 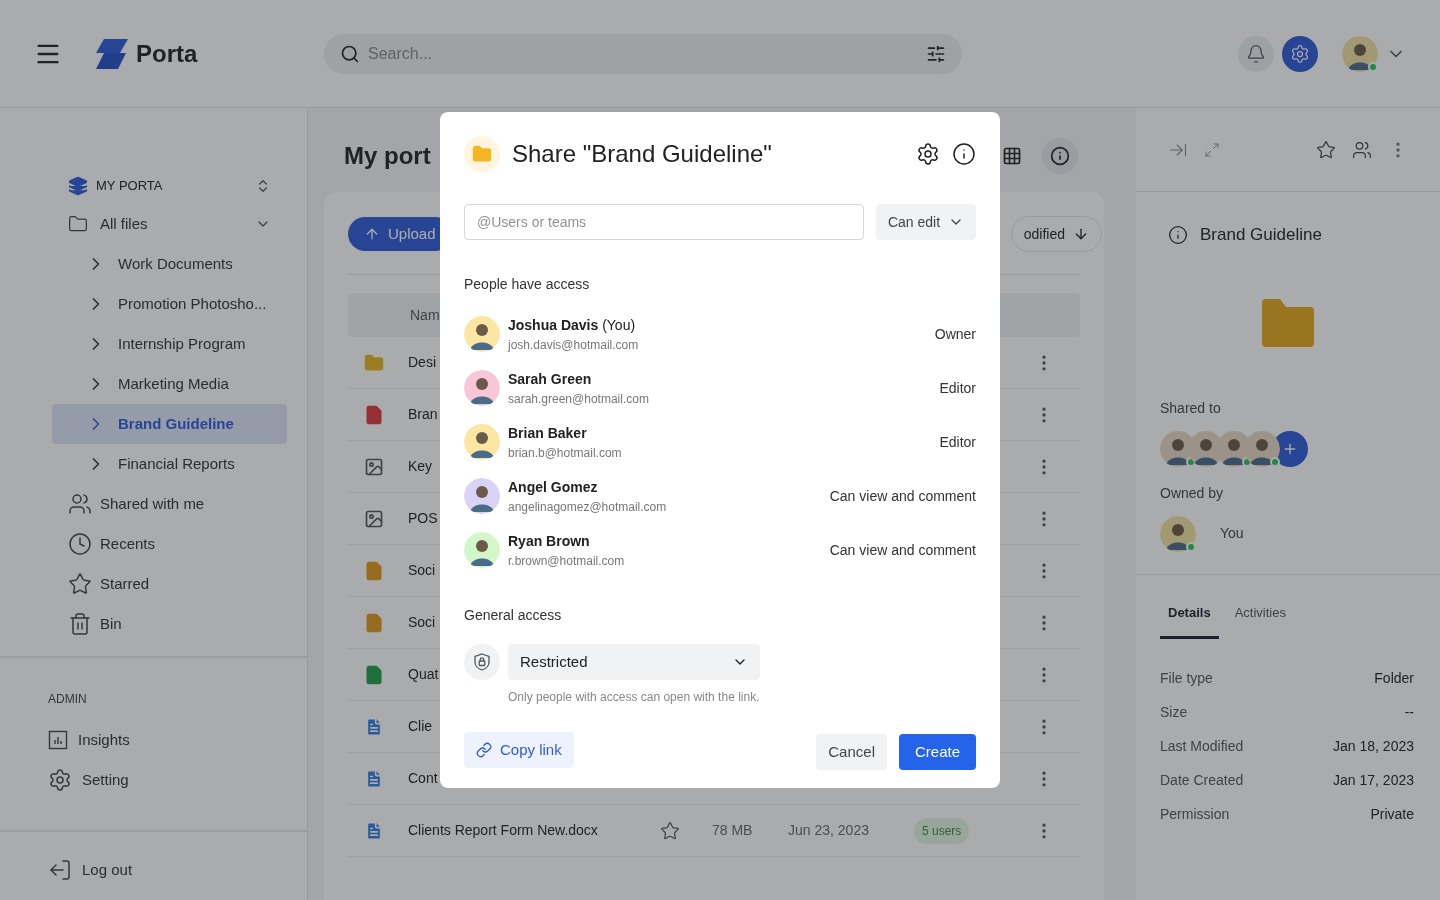 I want to click on section-heading: People have access, so click(x=527, y=284).